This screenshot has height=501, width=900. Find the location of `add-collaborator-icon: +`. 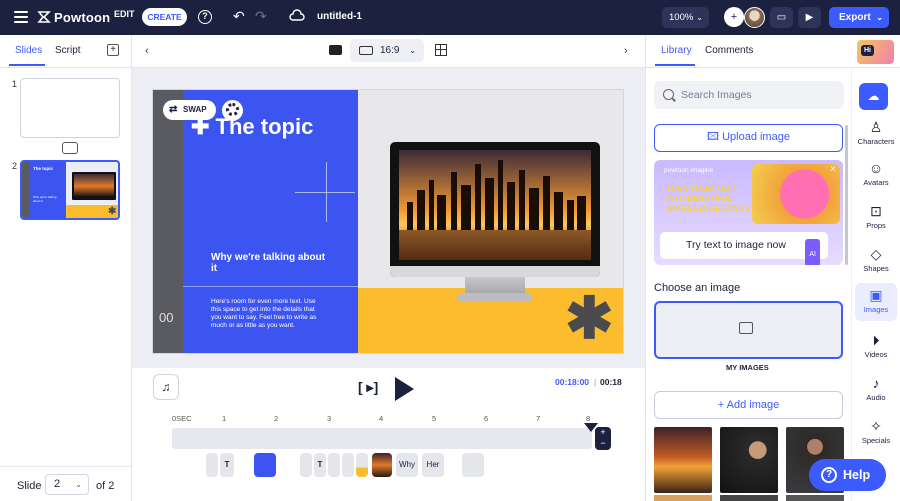

add-collaborator-icon: + is located at coordinates (734, 17).